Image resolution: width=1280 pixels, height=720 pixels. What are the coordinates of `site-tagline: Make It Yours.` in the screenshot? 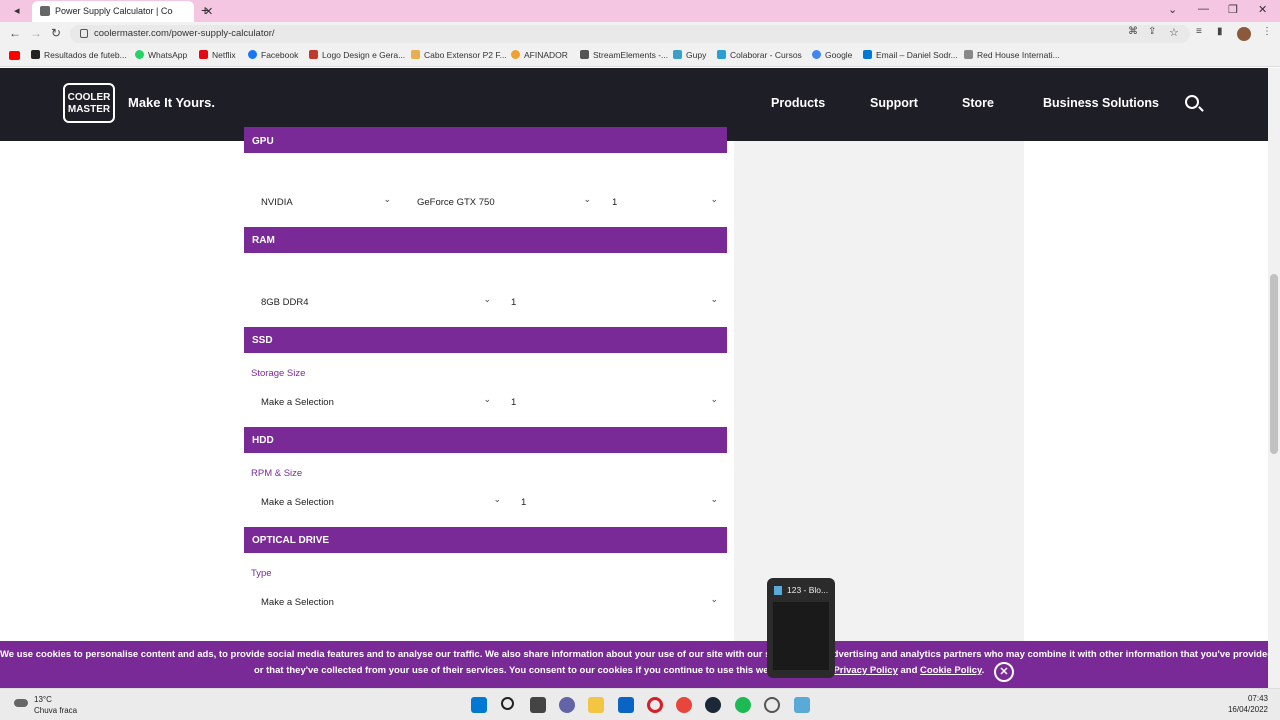 It's located at (171, 102).